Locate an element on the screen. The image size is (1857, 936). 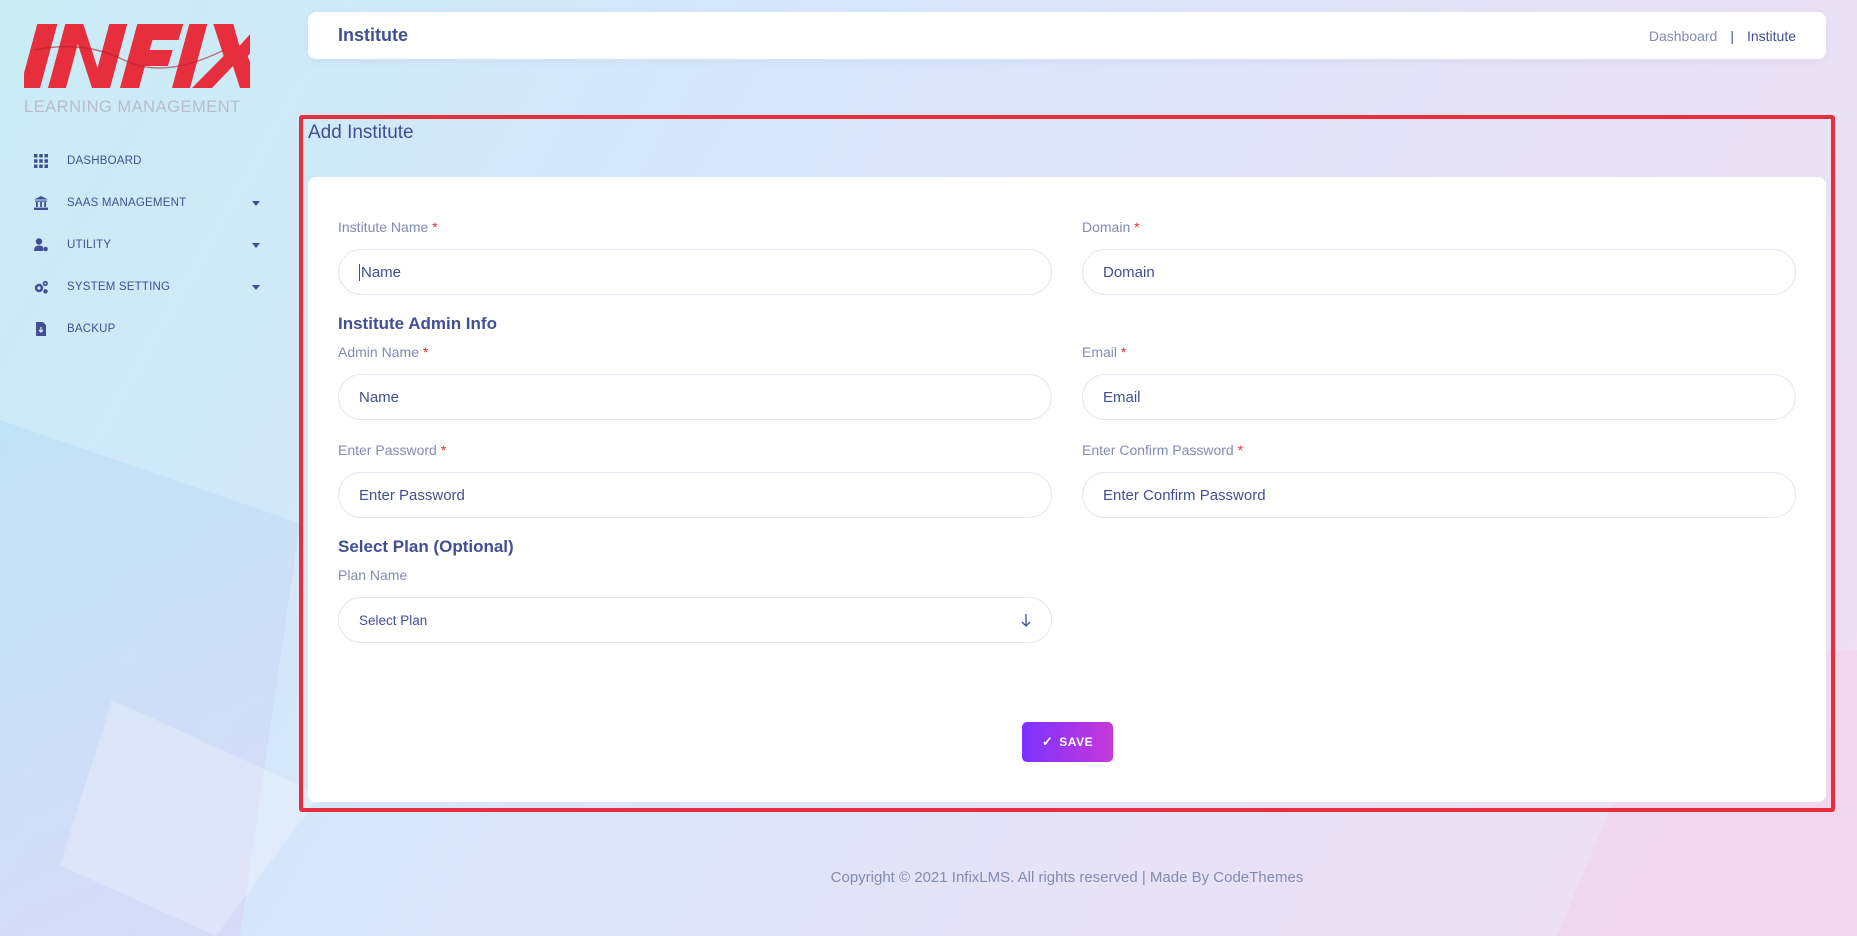
sidebar-item-label: SAAS MANAGEMENT is located at coordinates (127, 203).